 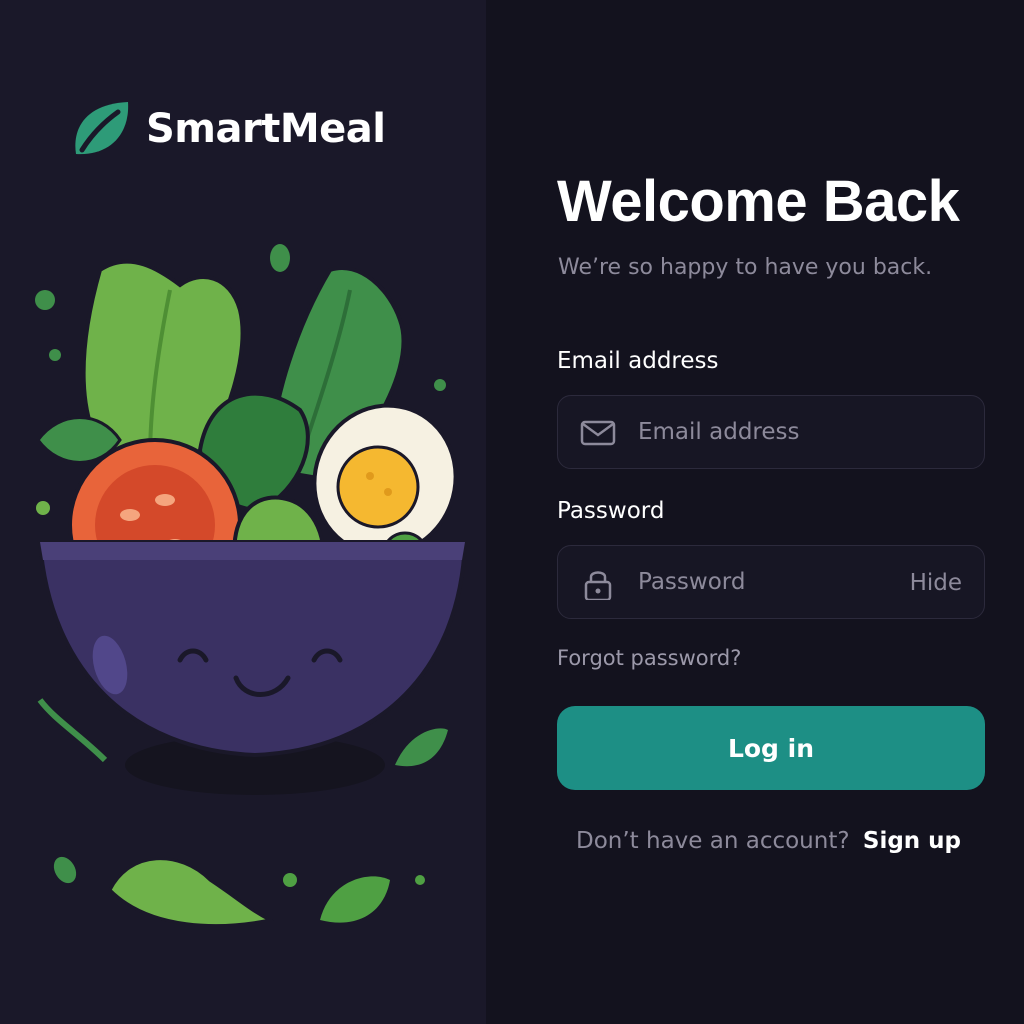 I want to click on page-subtitle: We’re so happy to have you back., so click(x=745, y=267).